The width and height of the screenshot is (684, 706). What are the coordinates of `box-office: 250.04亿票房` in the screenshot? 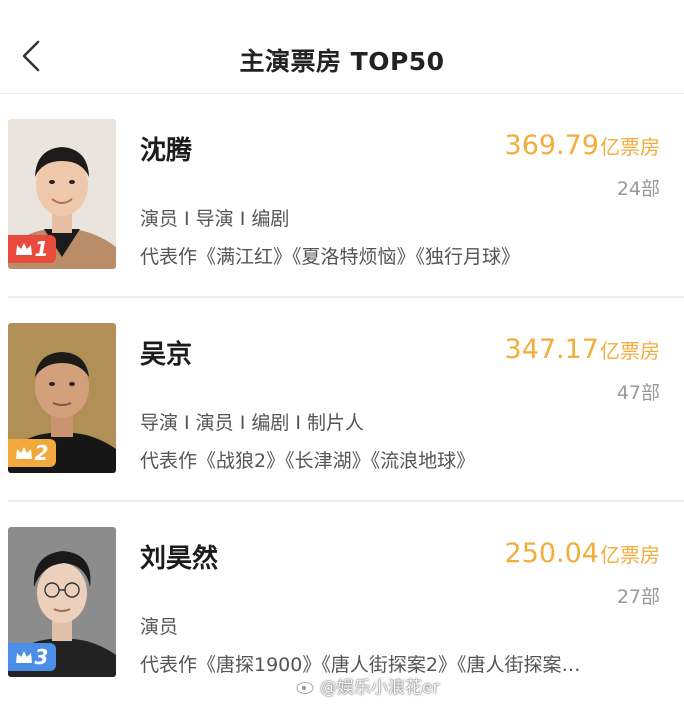 It's located at (582, 553).